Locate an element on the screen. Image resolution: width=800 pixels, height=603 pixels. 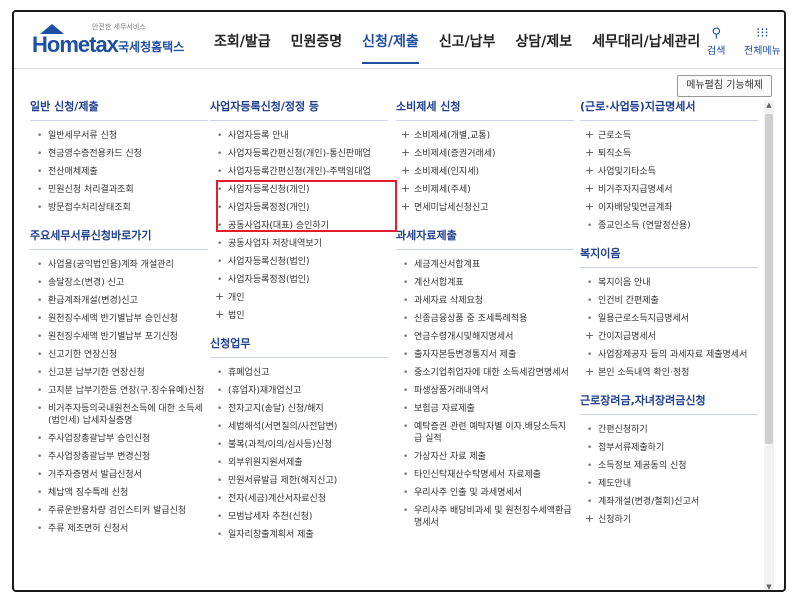
menu-link: 사업자등록간편신청(개인)-통신판매업 is located at coordinates (299, 154).